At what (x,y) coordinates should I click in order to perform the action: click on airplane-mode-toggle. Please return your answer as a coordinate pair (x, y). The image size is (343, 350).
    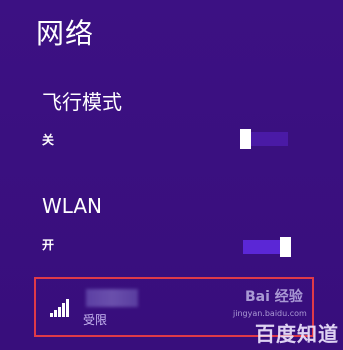
    Looking at the image, I should click on (264, 139).